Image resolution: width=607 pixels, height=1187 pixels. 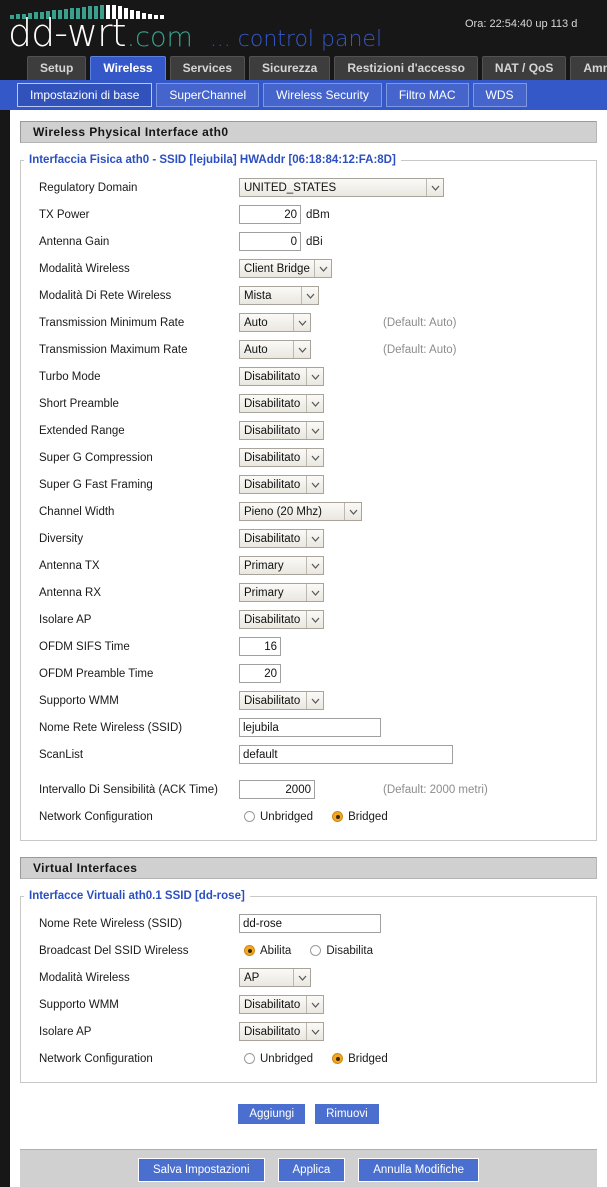 I want to click on apply-button: Applica, so click(x=311, y=1169).